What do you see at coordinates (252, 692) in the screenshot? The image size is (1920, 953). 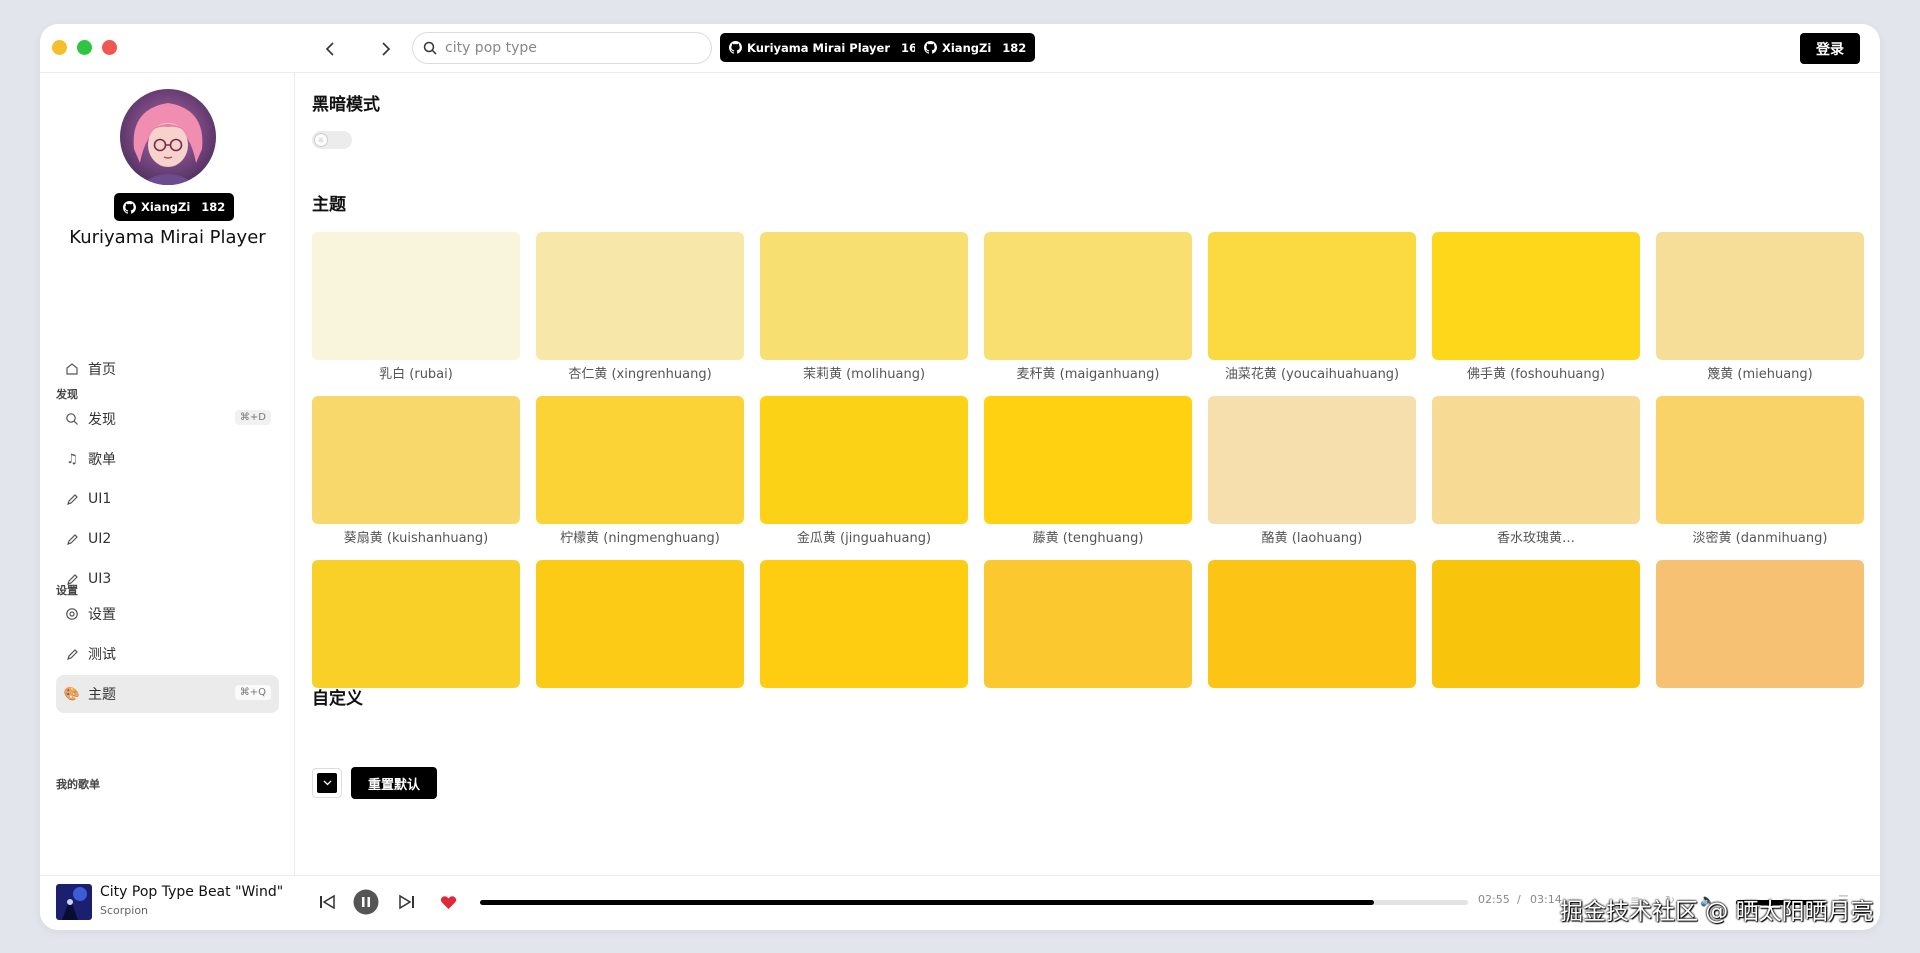 I see `shortcut-hint: ⌘+Q` at bounding box center [252, 692].